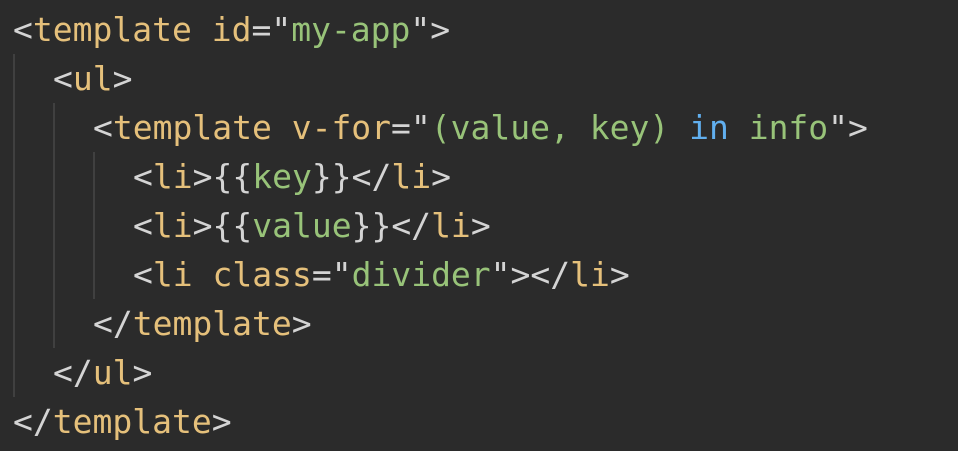  Describe the element at coordinates (560, 127) in the screenshot. I see `code-token: (value, key)` at that location.